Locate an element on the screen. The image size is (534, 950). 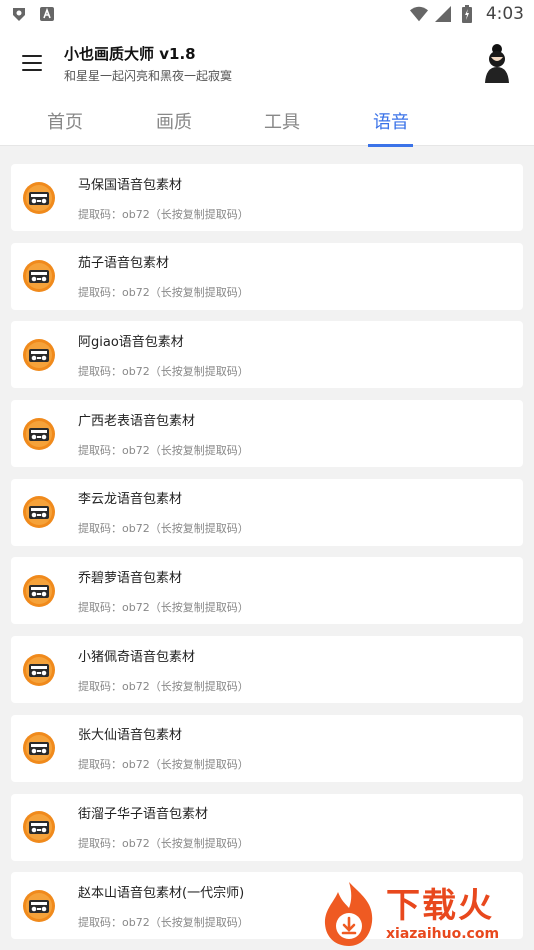
voice-pack-title: 赵本山语音包素材(一代宗师) is located at coordinates (161, 893).